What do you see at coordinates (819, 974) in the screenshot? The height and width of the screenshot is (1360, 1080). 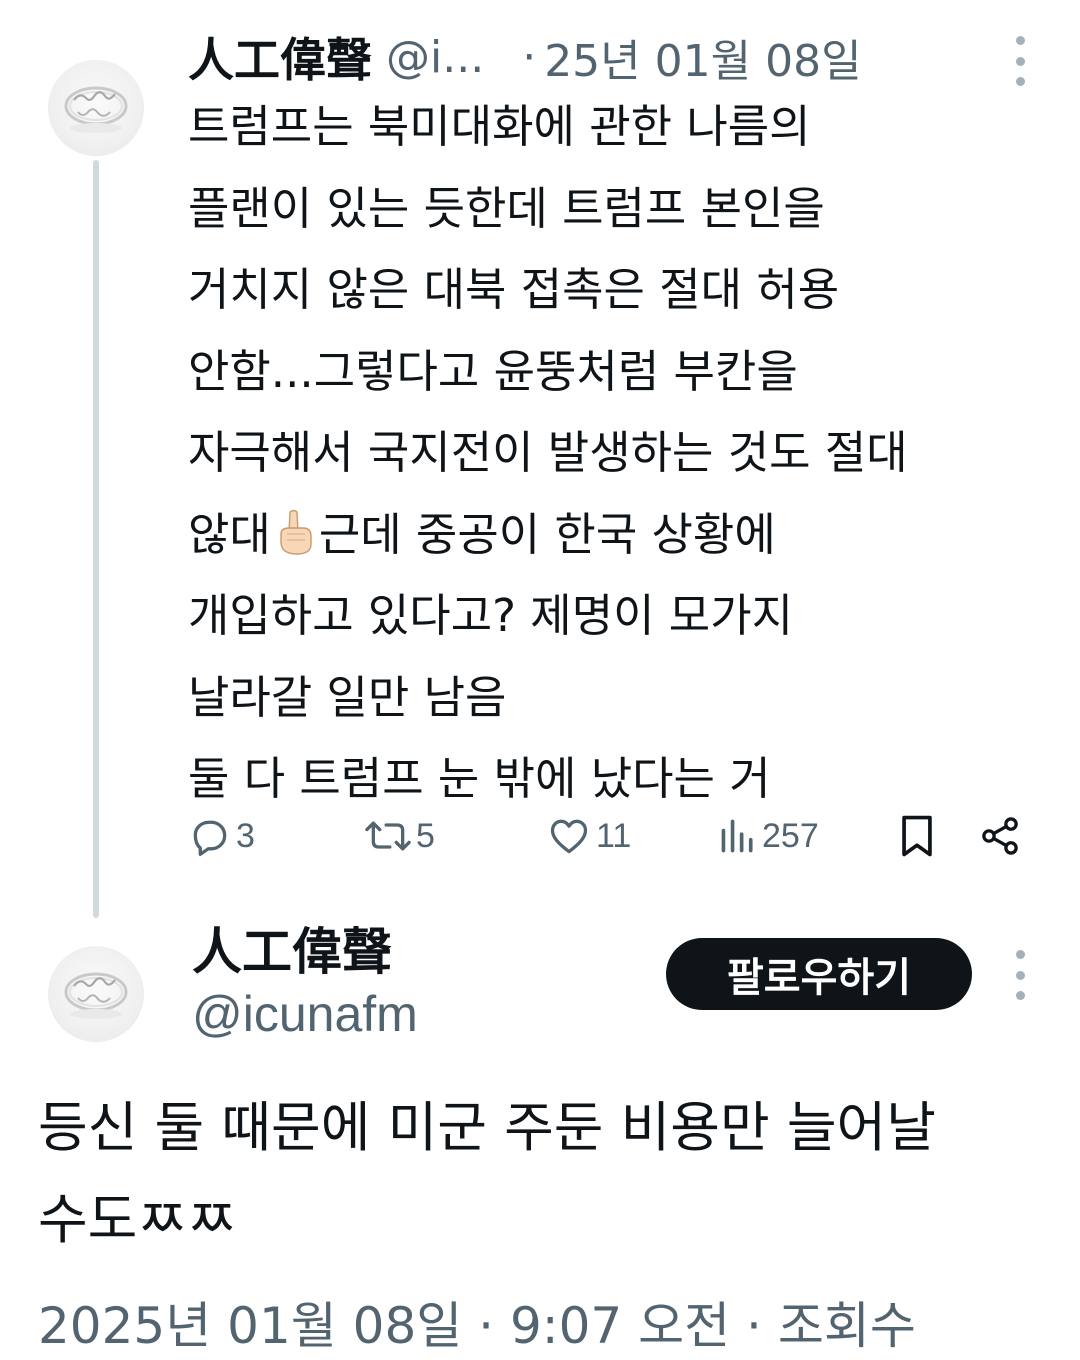 I see `follow-button: 팔로우하기` at bounding box center [819, 974].